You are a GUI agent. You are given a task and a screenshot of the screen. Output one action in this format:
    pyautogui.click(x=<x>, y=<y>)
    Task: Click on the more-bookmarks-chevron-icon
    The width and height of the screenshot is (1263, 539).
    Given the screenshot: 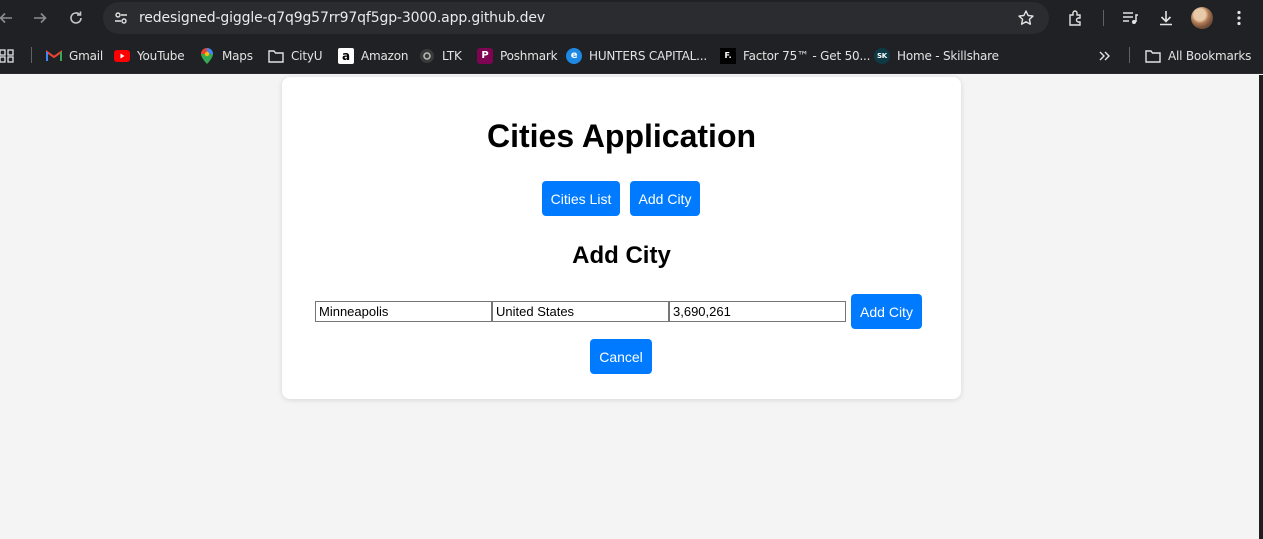 What is the action you would take?
    pyautogui.click(x=1105, y=55)
    